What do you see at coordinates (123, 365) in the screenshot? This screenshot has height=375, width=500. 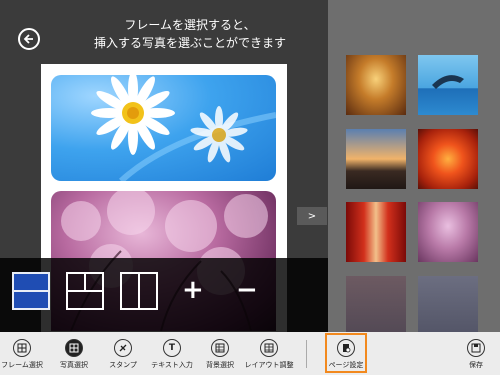 I see `stamp-label: スタンプ` at bounding box center [123, 365].